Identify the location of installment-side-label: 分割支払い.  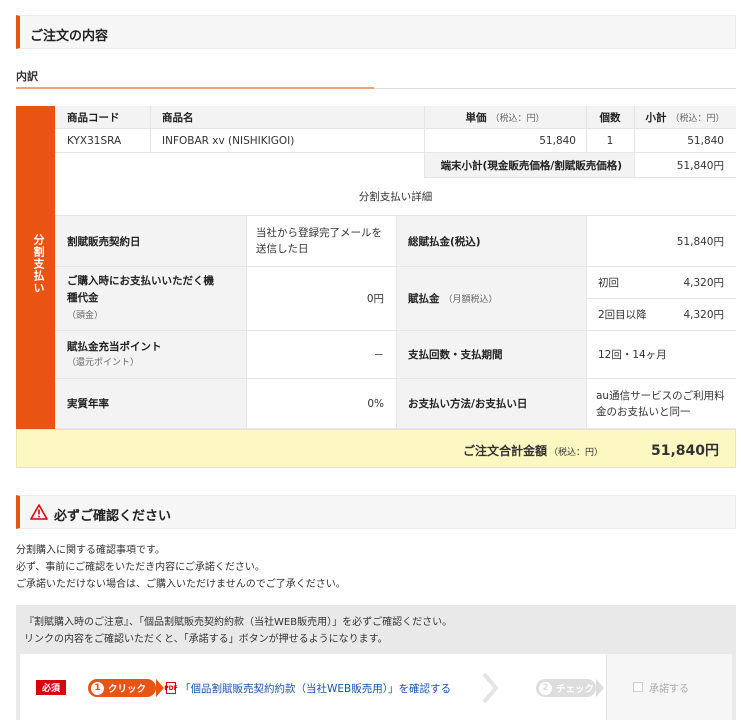
(35, 267).